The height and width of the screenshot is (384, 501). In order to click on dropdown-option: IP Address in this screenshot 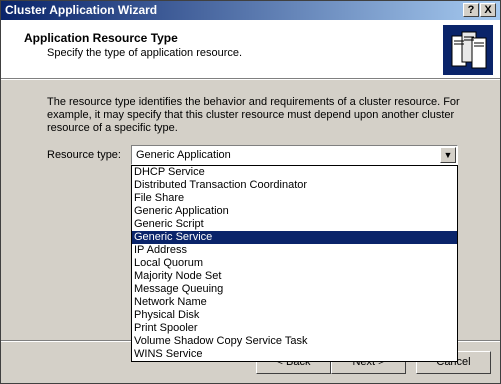, I will do `click(294, 250)`.